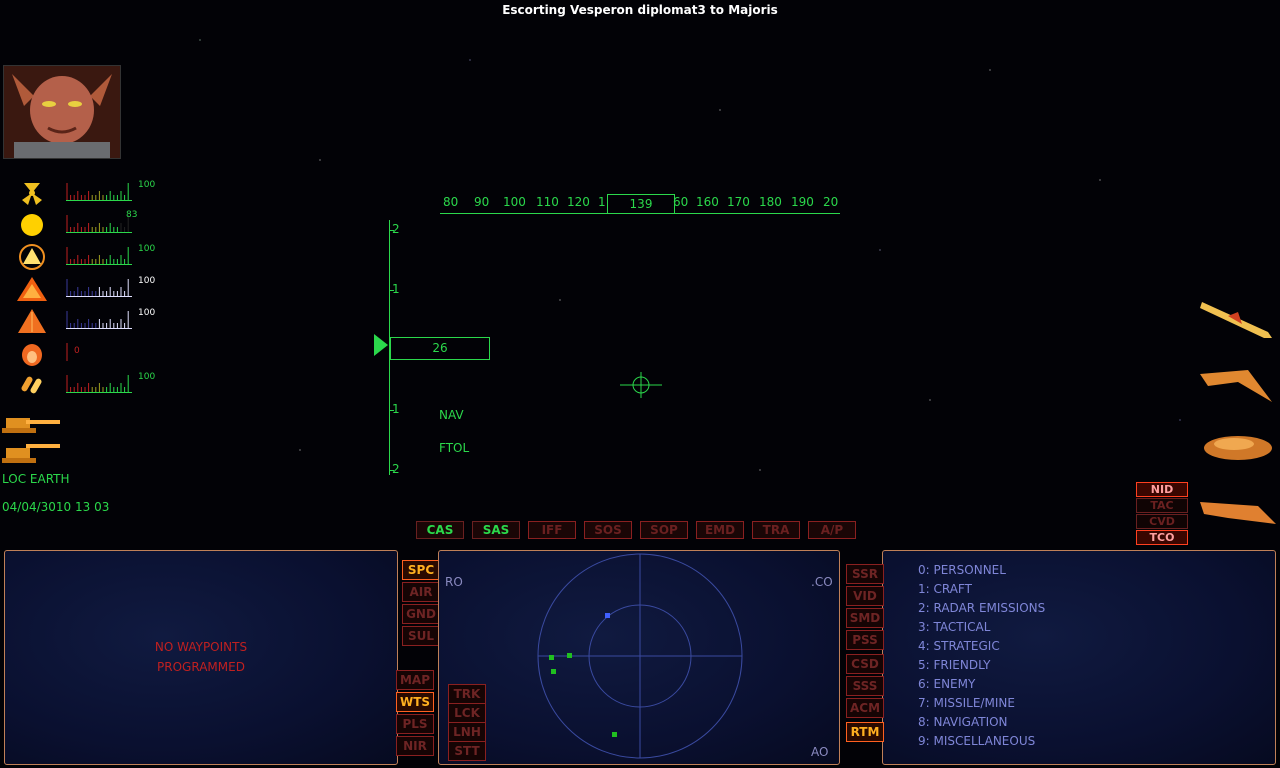 This screenshot has height=768, width=1280. What do you see at coordinates (640, 10) in the screenshot?
I see `mission-title: Escorting Vesperon diplomat3 to Majoris` at bounding box center [640, 10].